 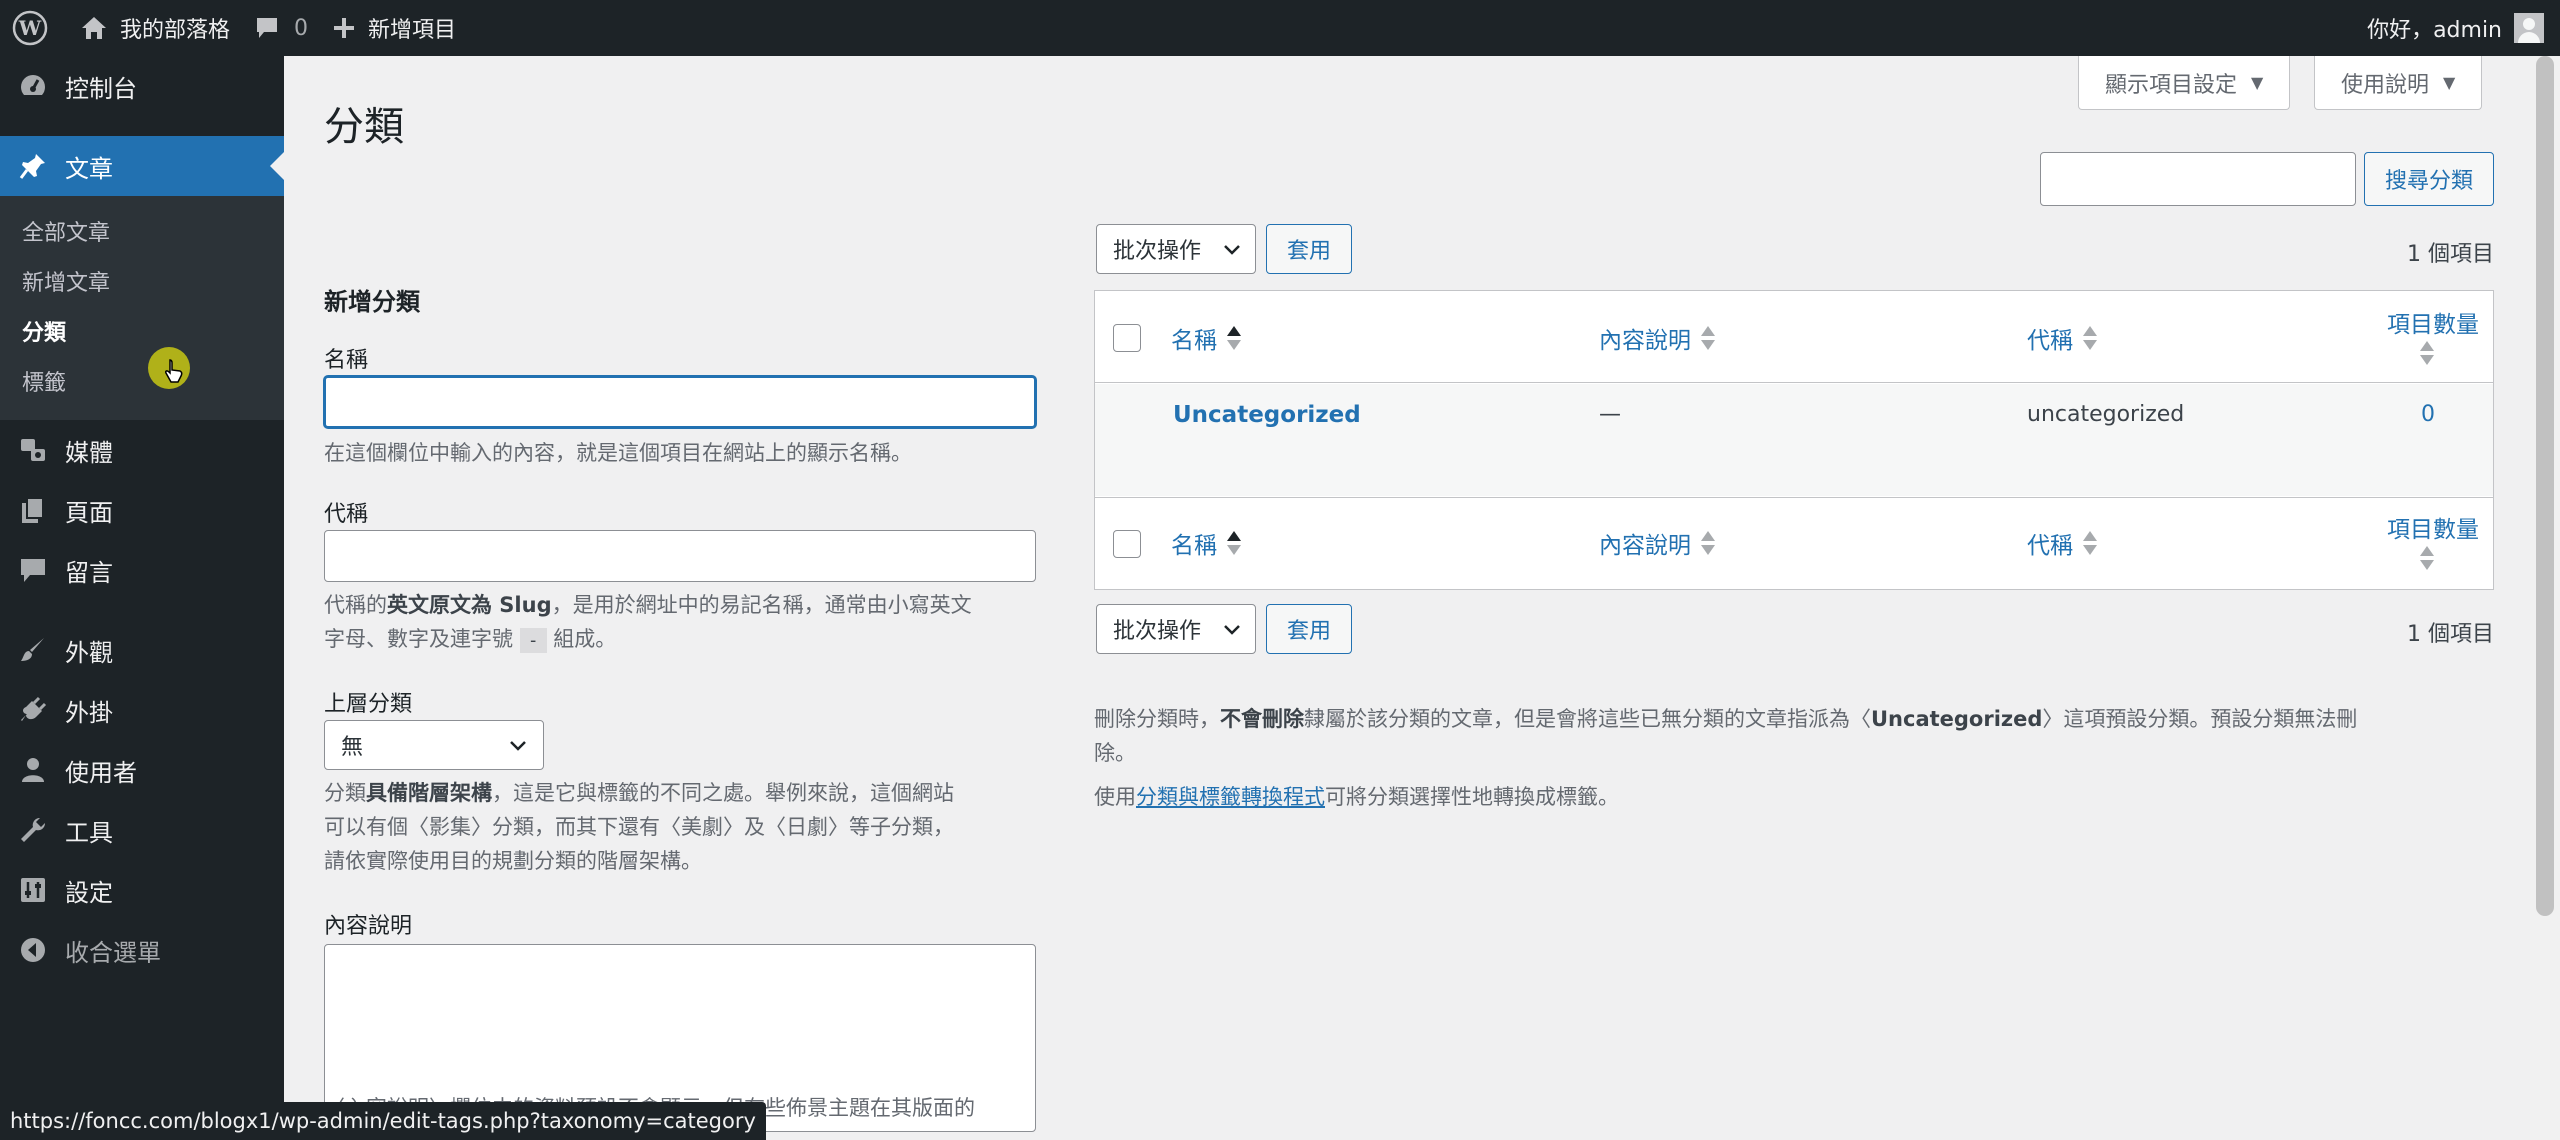 I want to click on menu-users: 使用者, so click(x=142, y=770).